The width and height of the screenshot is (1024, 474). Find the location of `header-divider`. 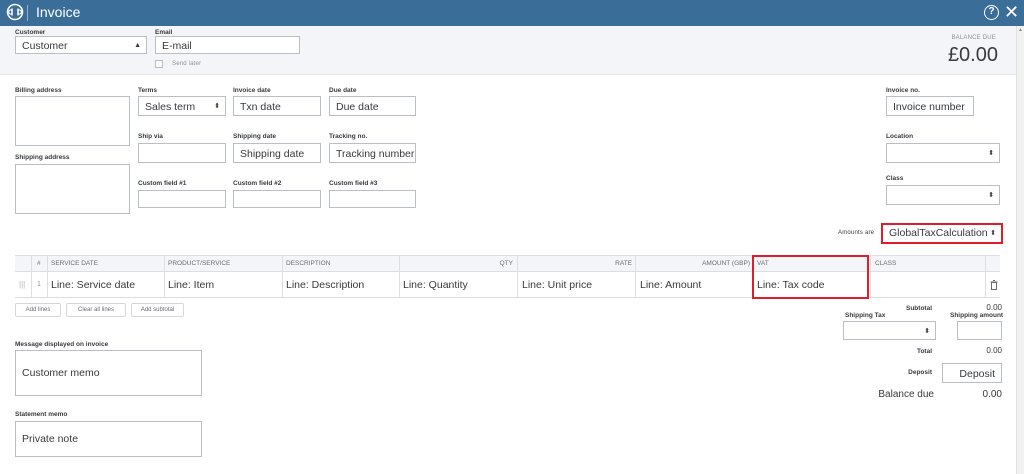

header-divider is located at coordinates (508, 74).